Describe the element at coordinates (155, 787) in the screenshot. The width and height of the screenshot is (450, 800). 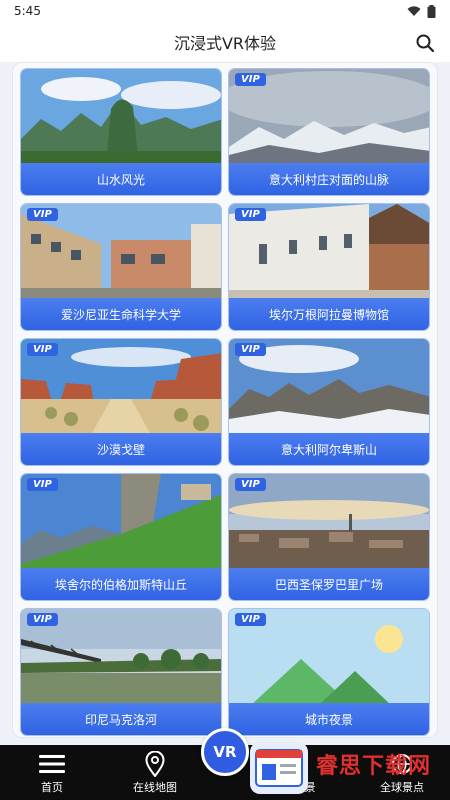
I see `tab-label: 在线地图` at that location.